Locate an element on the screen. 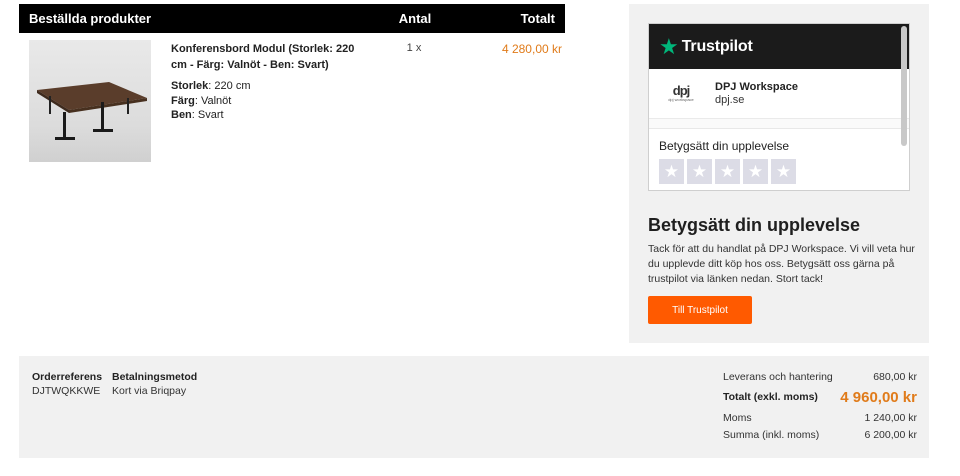 The image size is (960, 476). shipping-row: Leverans och hantering 680,00 kr is located at coordinates (820, 377).